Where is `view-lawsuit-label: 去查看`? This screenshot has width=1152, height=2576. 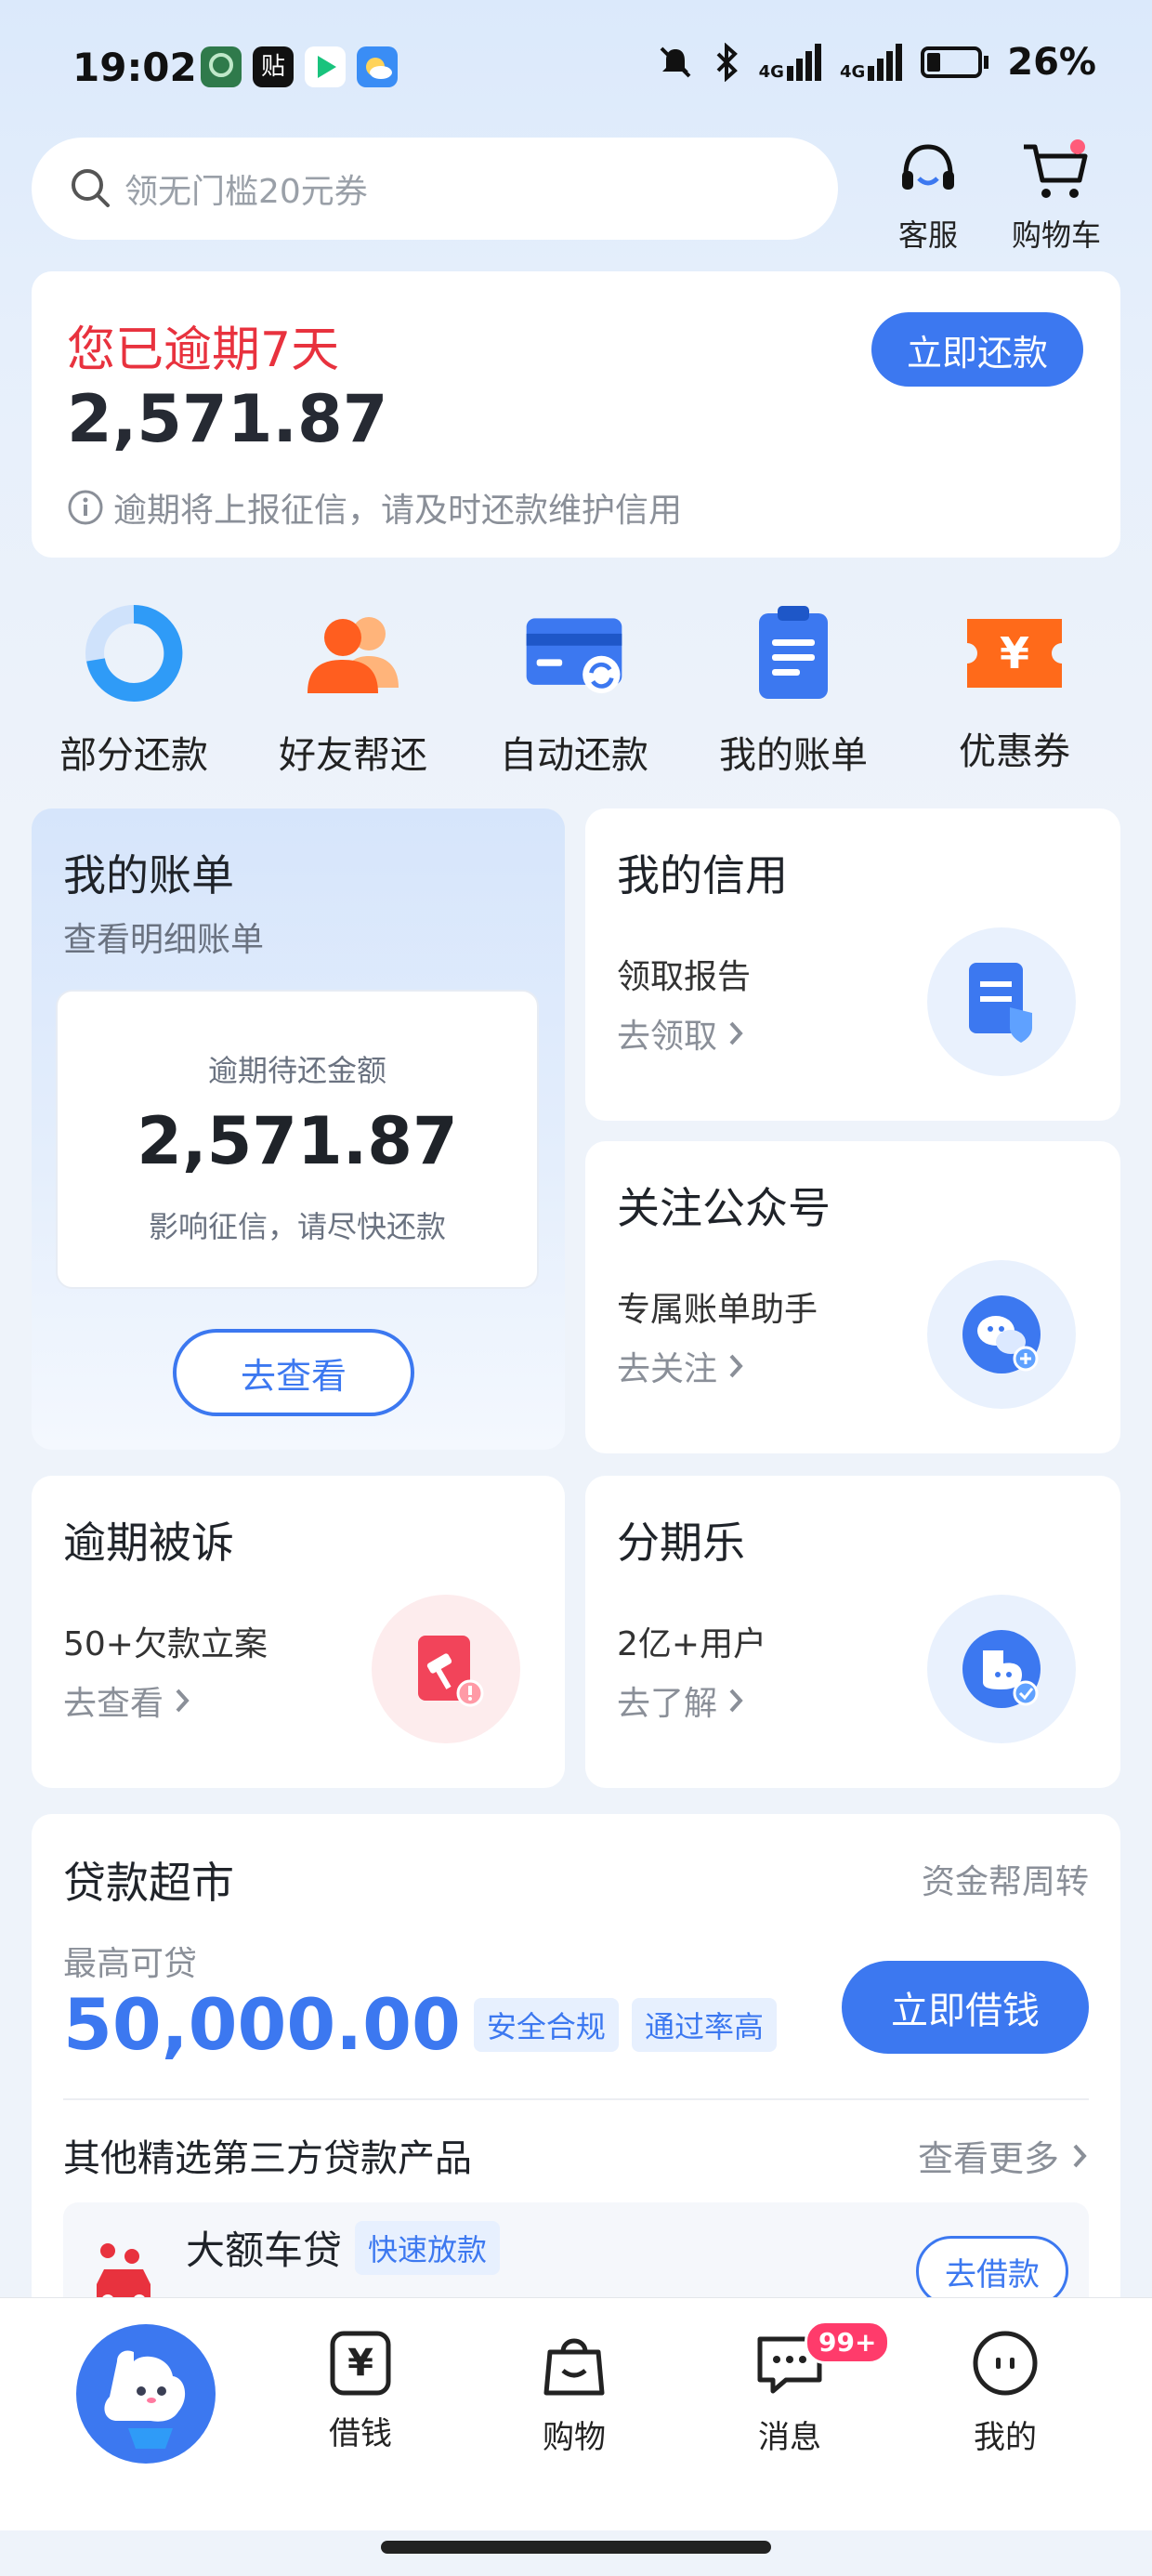 view-lawsuit-label: 去查看 is located at coordinates (113, 1704).